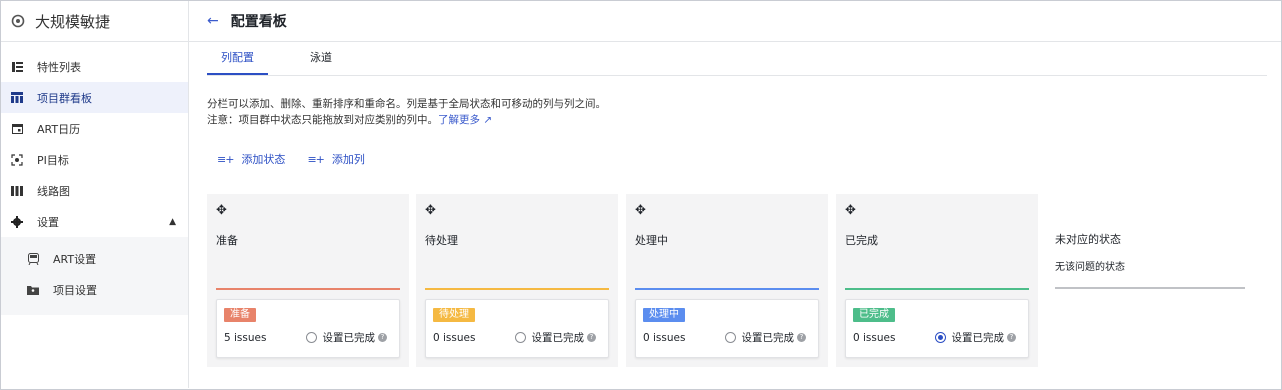  What do you see at coordinates (94, 190) in the screenshot?
I see `sidebar-item-roadmap: 线路图` at bounding box center [94, 190].